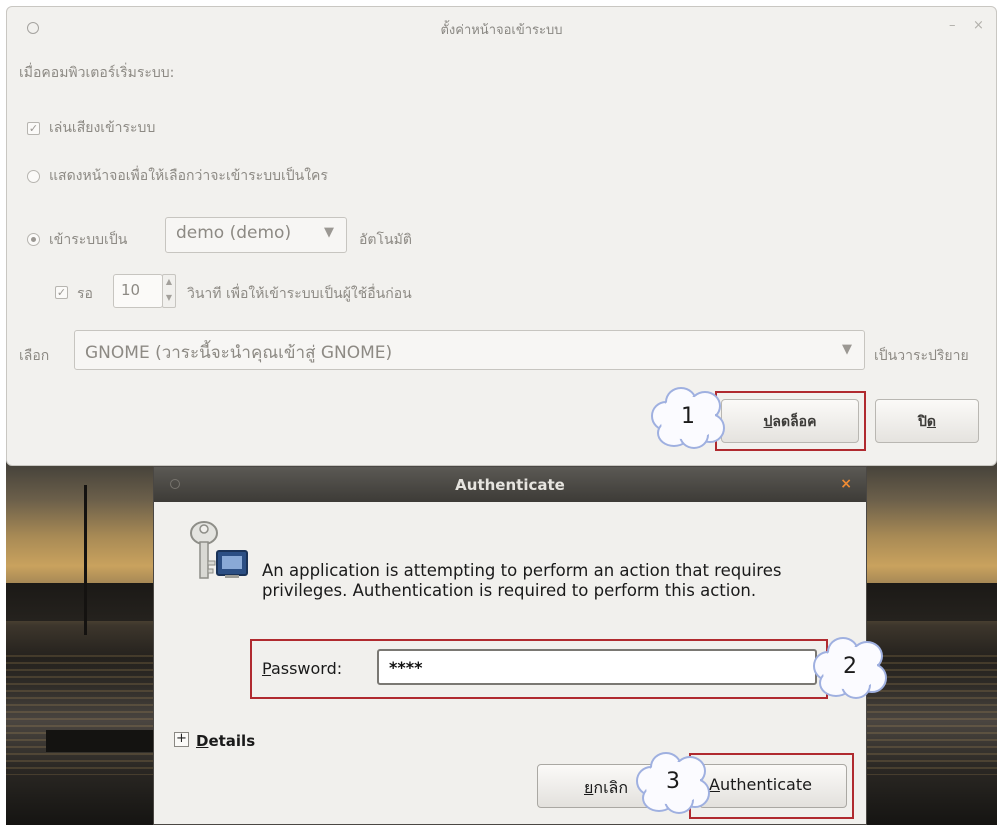 The image size is (997, 825). I want to click on keys-icon, so click(219, 550).